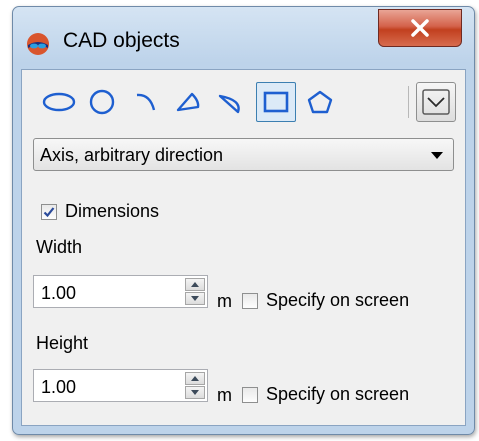  I want to click on width-unit: m, so click(224, 301).